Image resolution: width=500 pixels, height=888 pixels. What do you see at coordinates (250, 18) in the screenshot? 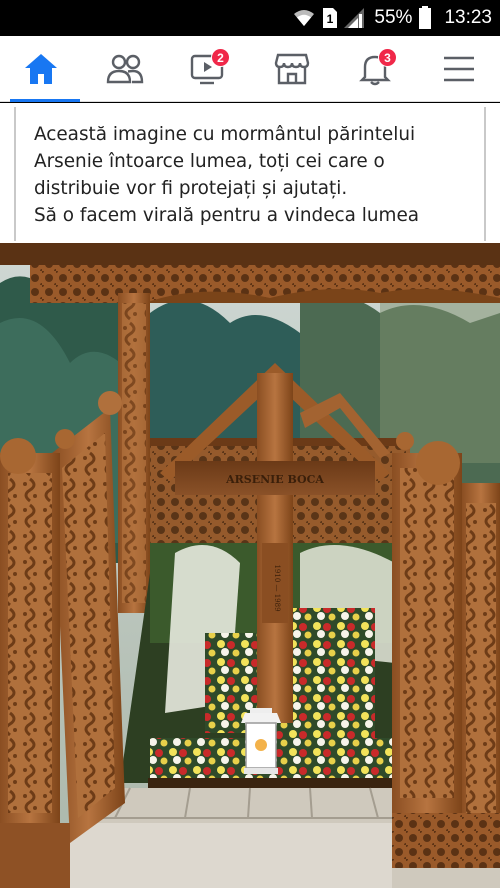
I see `status-bar: 1 55% 13:23` at bounding box center [250, 18].